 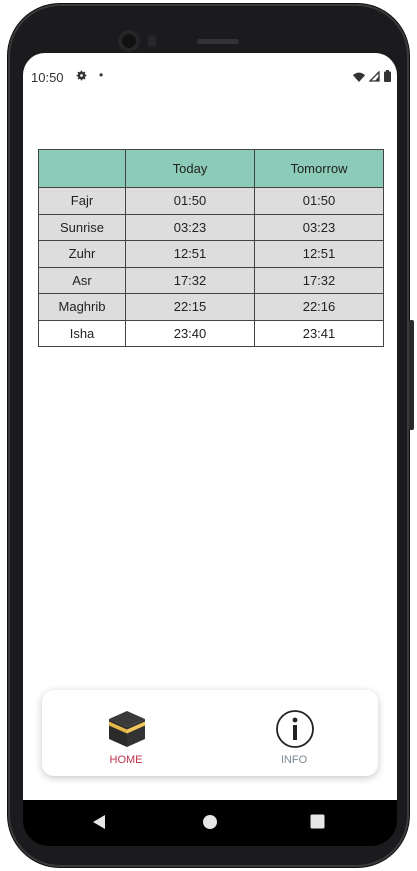 What do you see at coordinates (319, 280) in the screenshot?
I see `tomorrow-time: 17:32` at bounding box center [319, 280].